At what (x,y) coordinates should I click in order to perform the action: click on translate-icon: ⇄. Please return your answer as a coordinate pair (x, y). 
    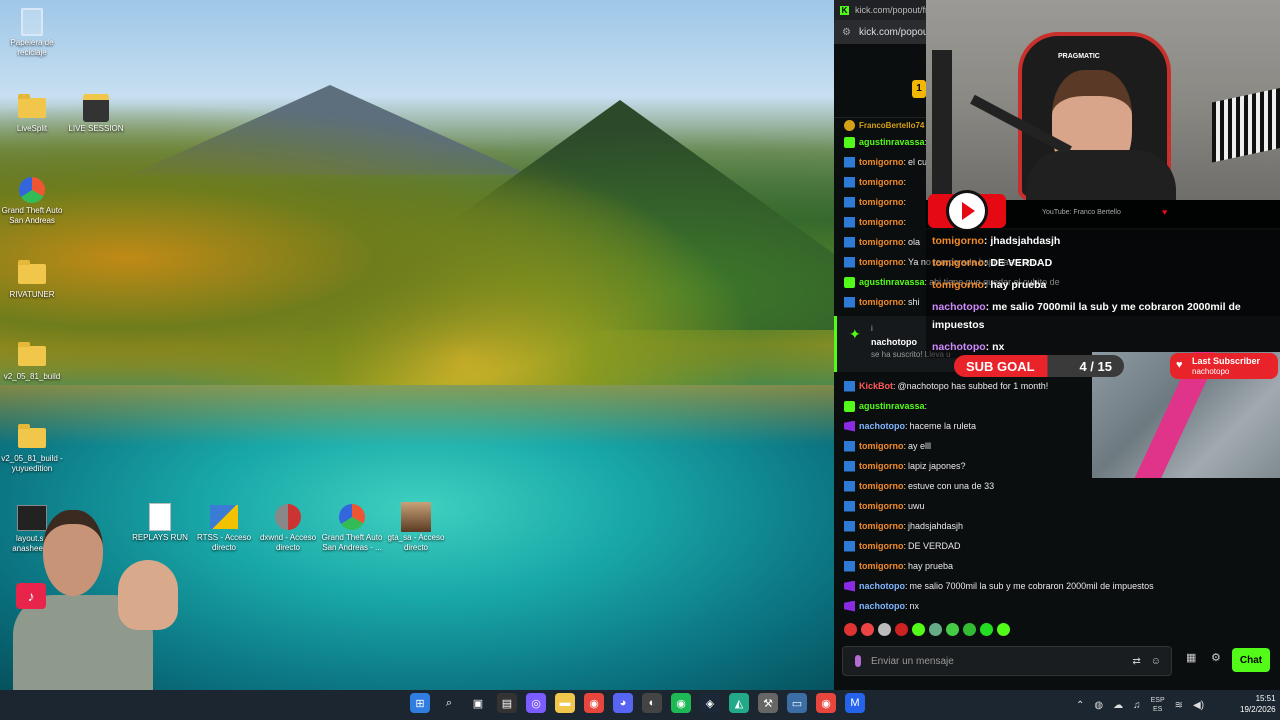
    Looking at the image, I should click on (1136, 661).